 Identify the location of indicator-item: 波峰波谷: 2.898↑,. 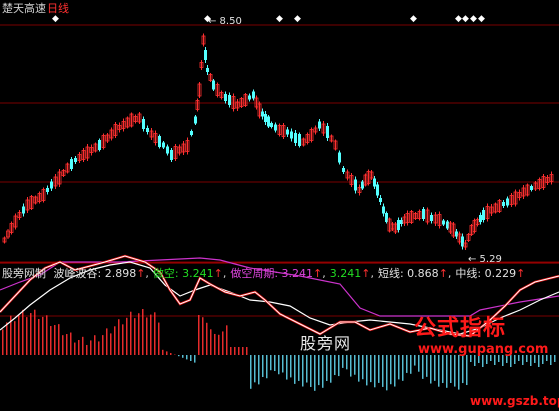
(101, 273).